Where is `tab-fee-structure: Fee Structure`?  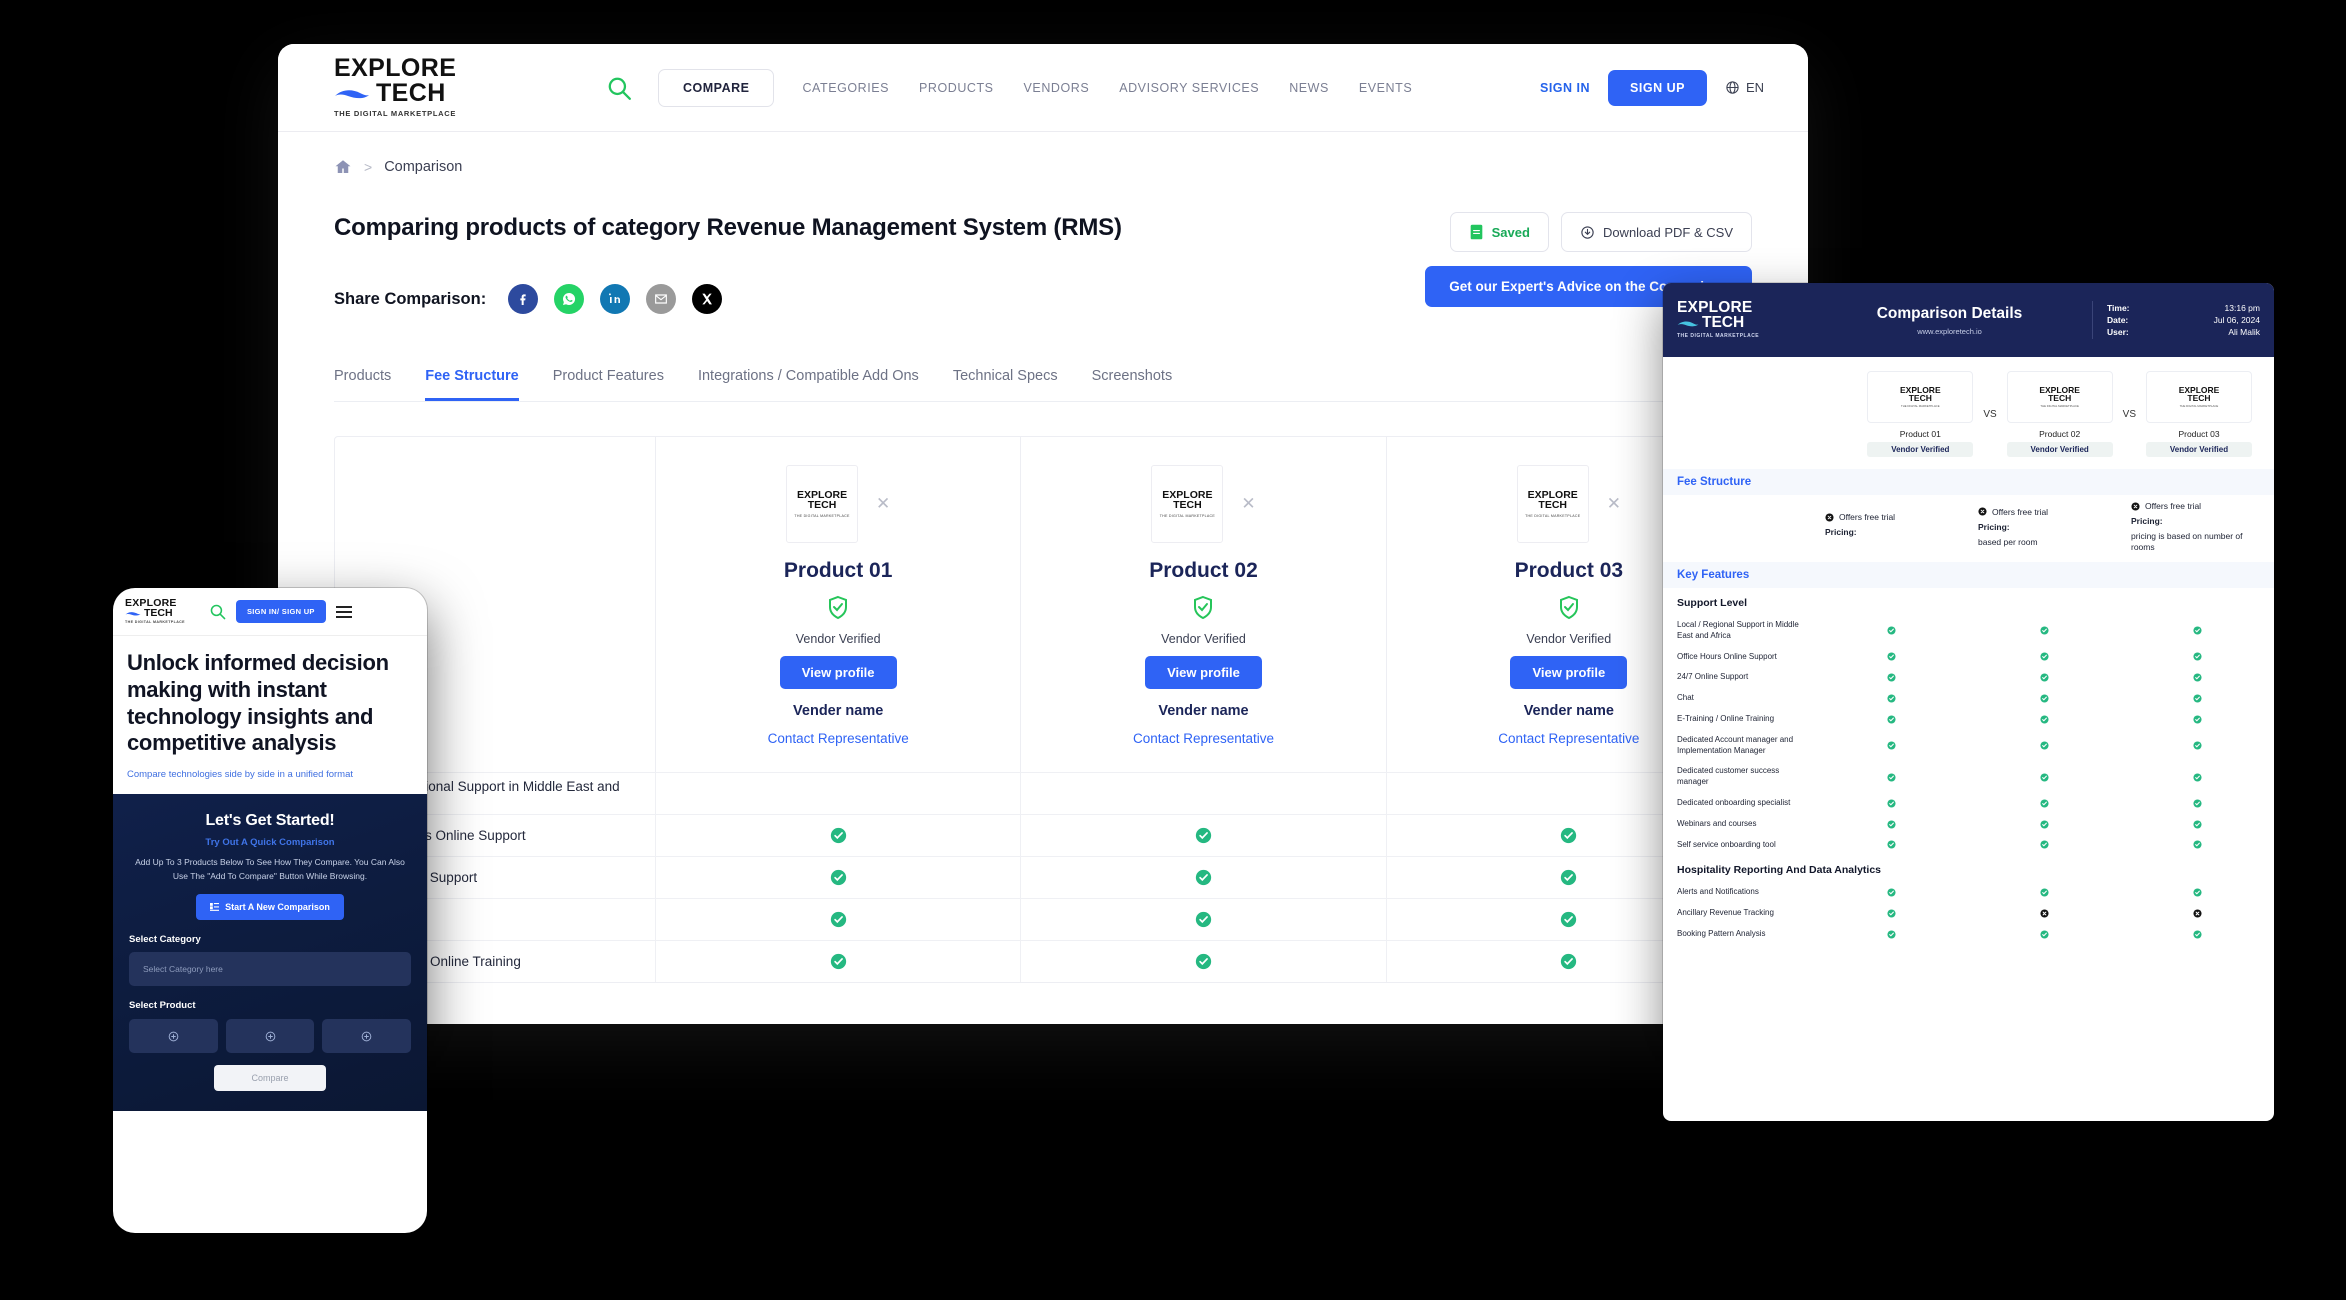
tab-fee-structure: Fee Structure is located at coordinates (472, 384).